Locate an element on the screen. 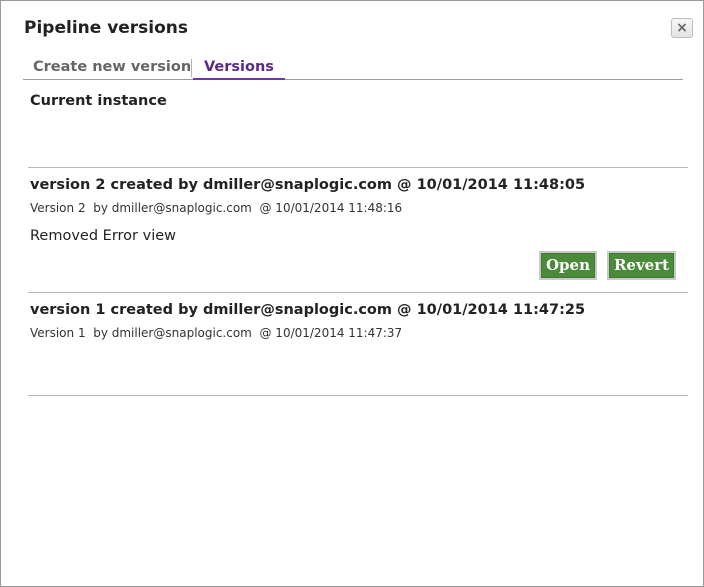 The height and width of the screenshot is (587, 704). close-icon: × is located at coordinates (682, 28).